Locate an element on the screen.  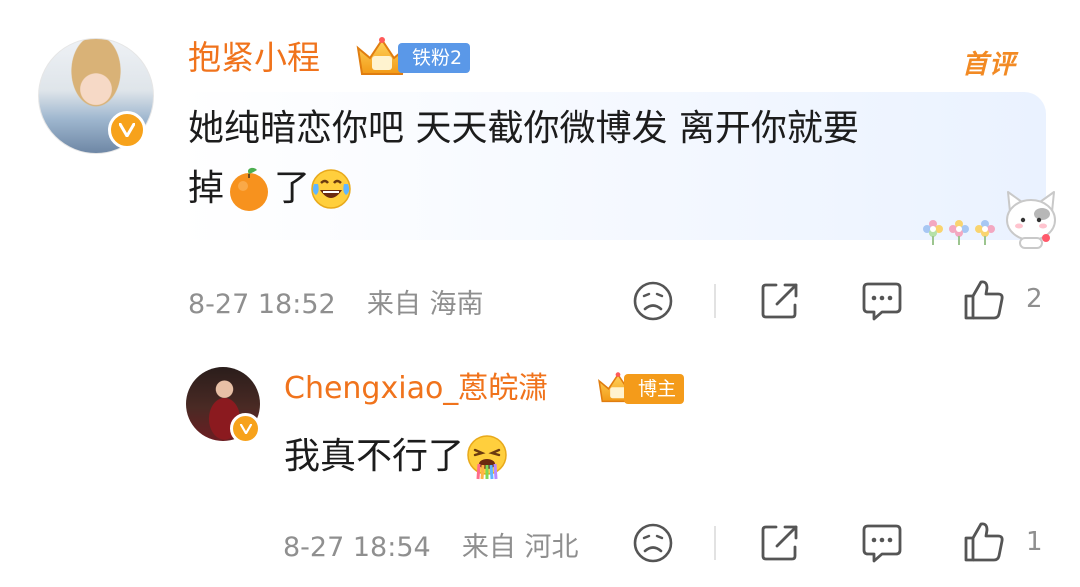
comment-meta: 8-27 18:52 来自 海南 is located at coordinates (335, 301).